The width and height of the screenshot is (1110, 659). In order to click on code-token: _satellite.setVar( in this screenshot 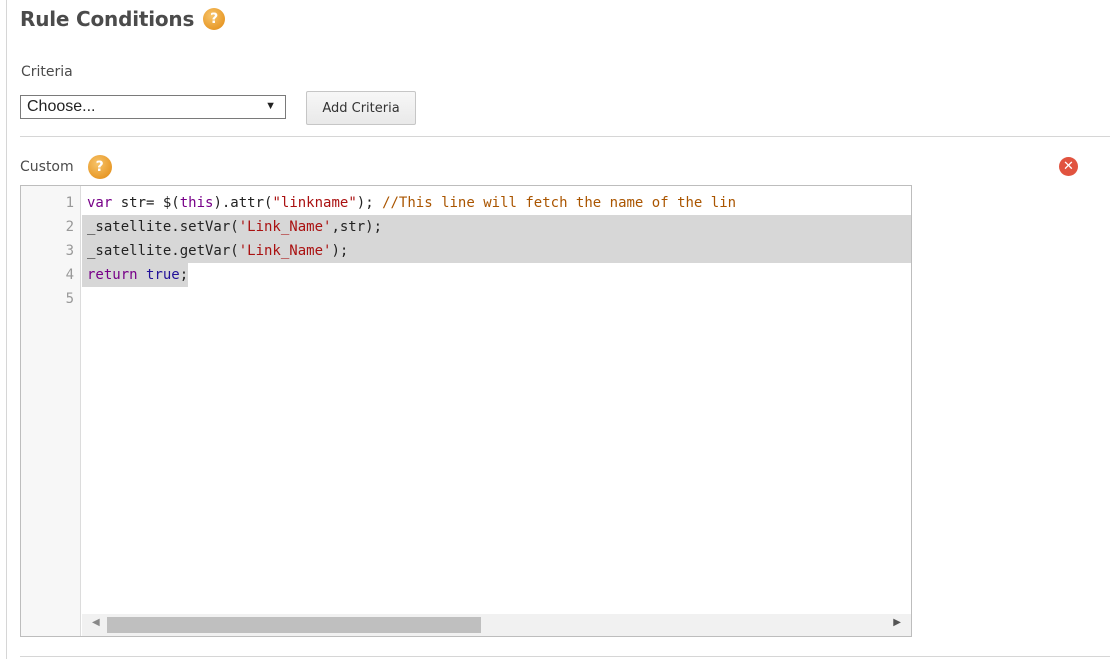, I will do `click(163, 227)`.